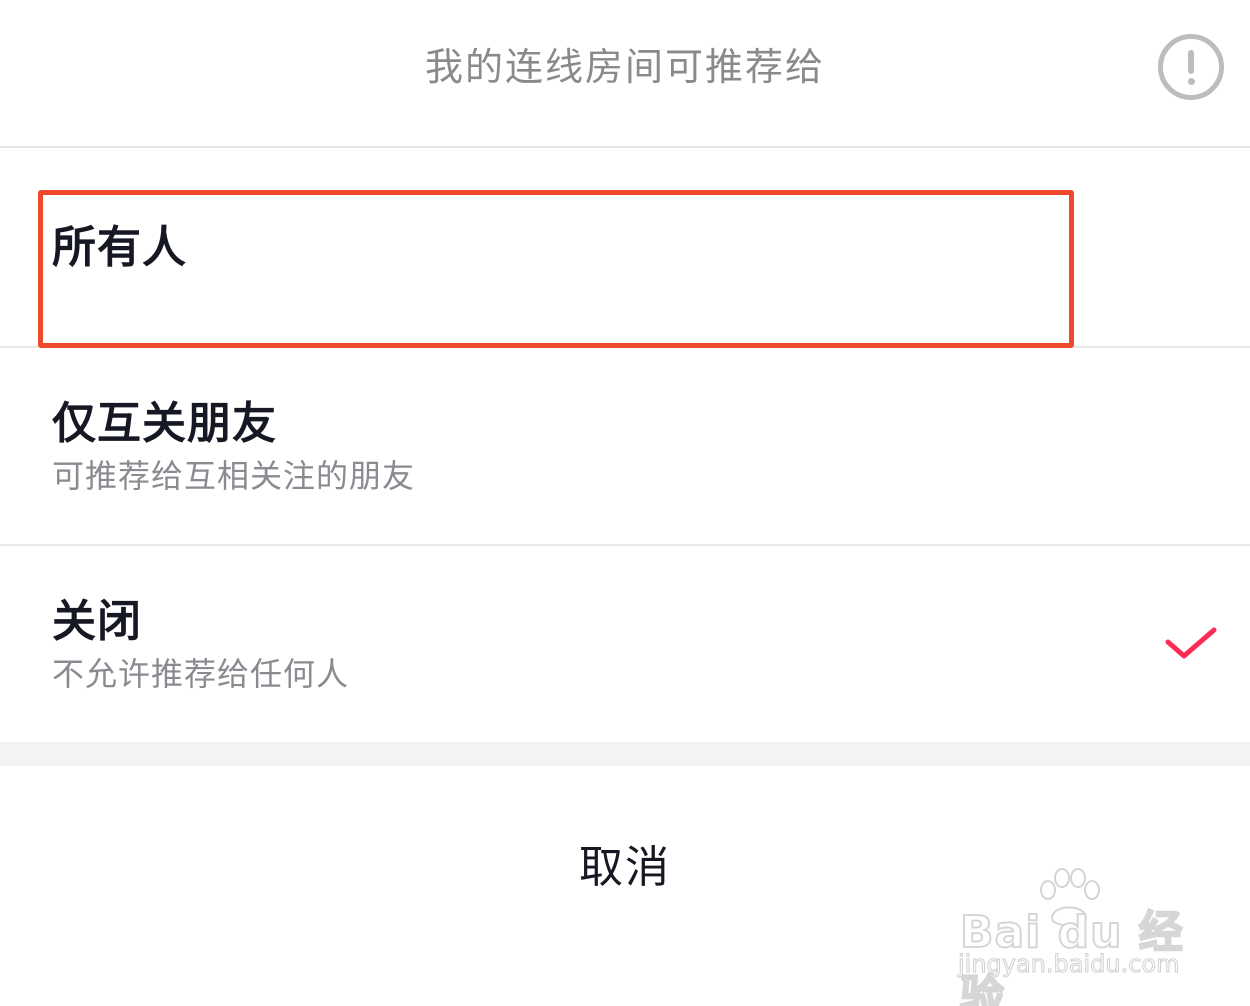 This screenshot has height=1006, width=1250. What do you see at coordinates (97, 621) in the screenshot?
I see `option-off-label: 关闭` at bounding box center [97, 621].